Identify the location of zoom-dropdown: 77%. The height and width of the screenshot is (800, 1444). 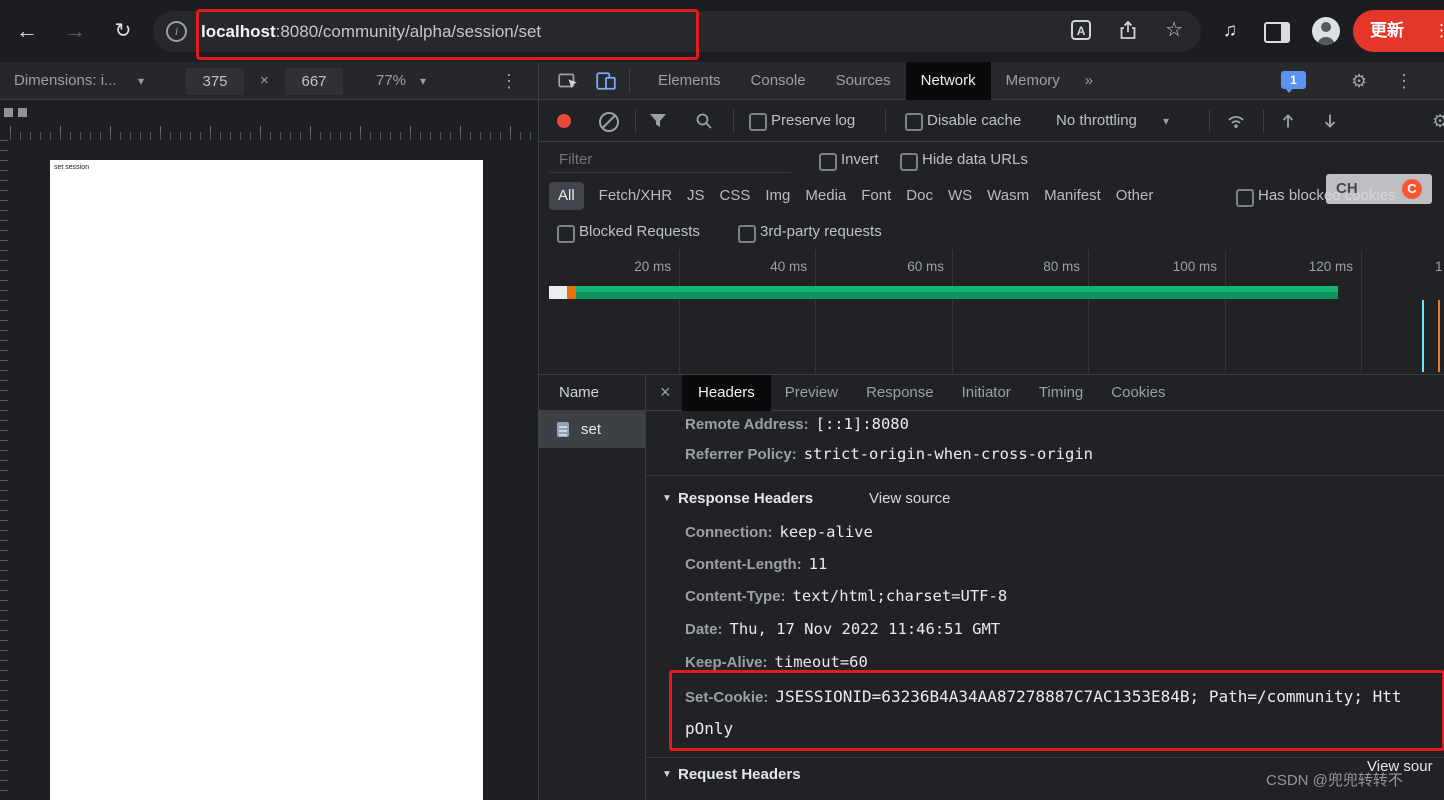
(391, 81).